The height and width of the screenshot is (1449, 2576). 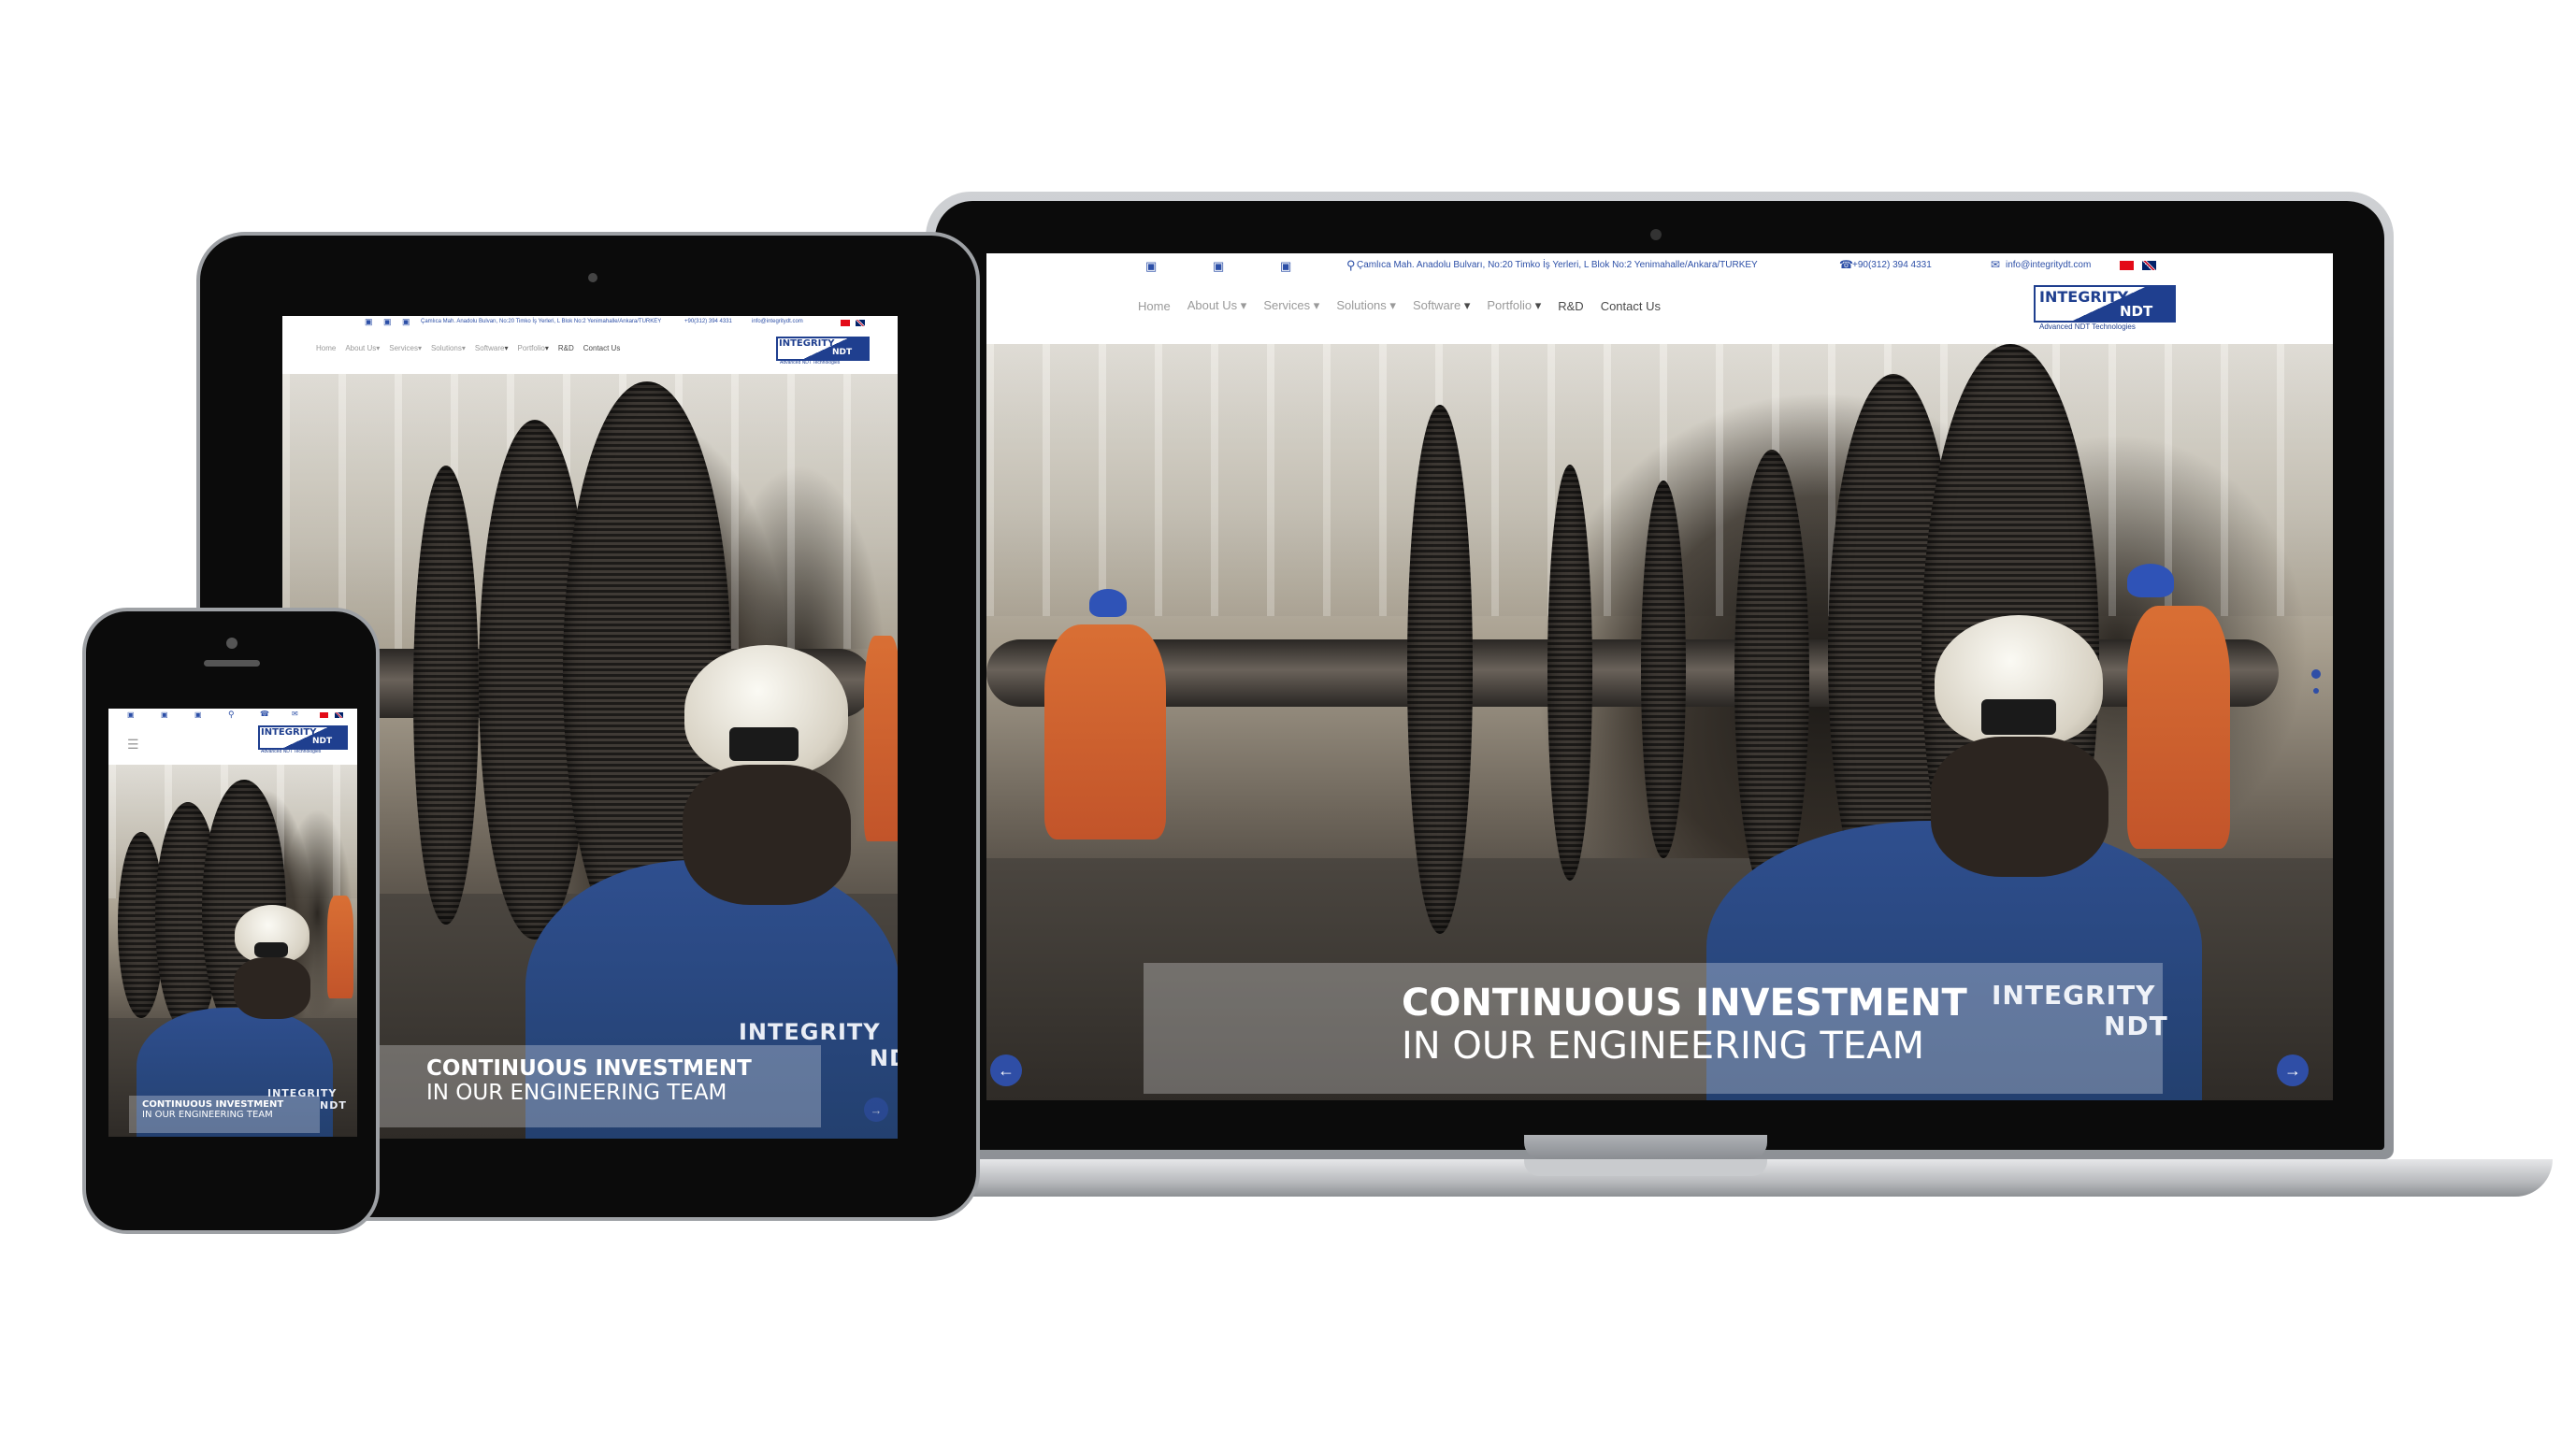 I want to click on hero-headline: CONTINUOUS INVESTMENT, so click(x=1685, y=1003).